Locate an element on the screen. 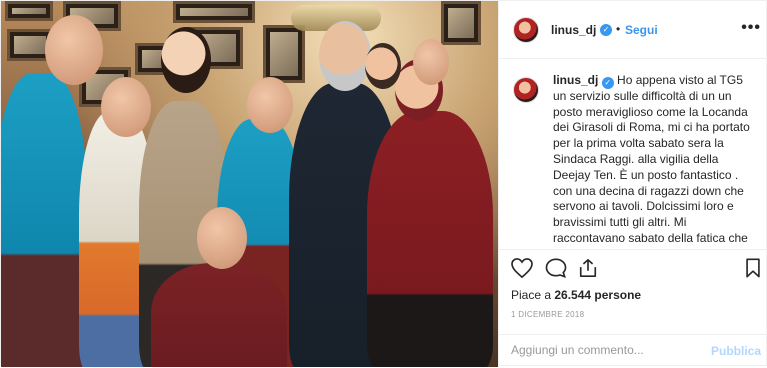 The width and height of the screenshot is (767, 368). follow-button: Segui is located at coordinates (641, 30).